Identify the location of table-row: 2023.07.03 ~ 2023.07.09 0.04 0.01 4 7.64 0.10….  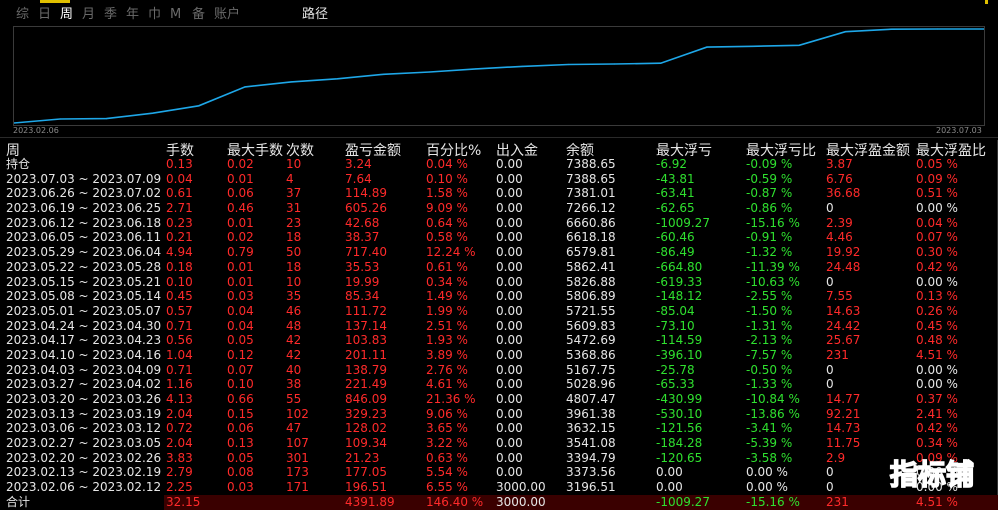
(499, 179).